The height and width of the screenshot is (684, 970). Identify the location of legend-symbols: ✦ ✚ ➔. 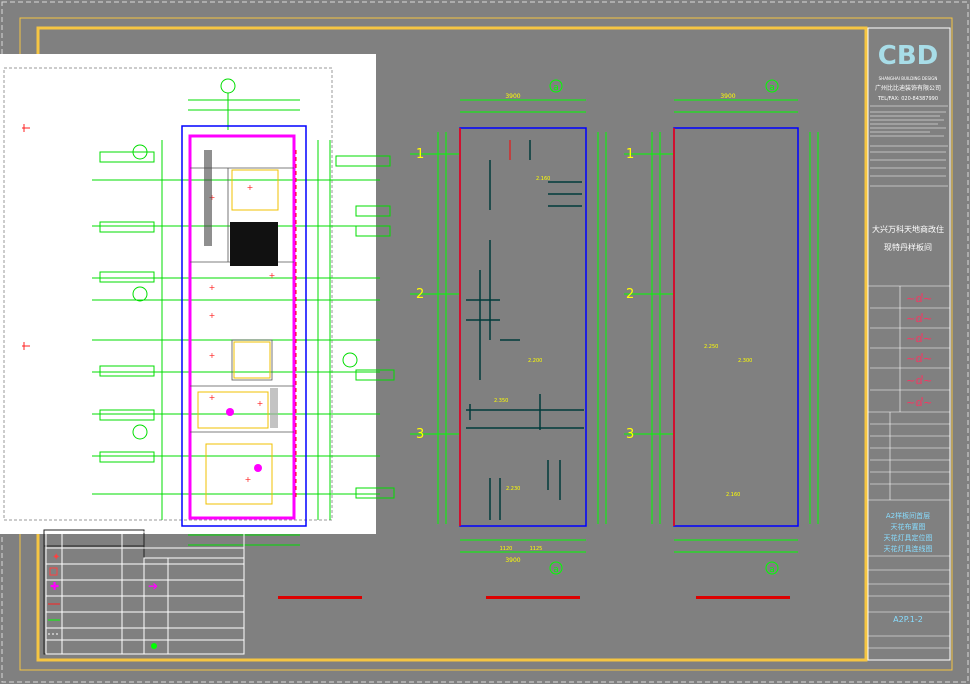
(103, 600).